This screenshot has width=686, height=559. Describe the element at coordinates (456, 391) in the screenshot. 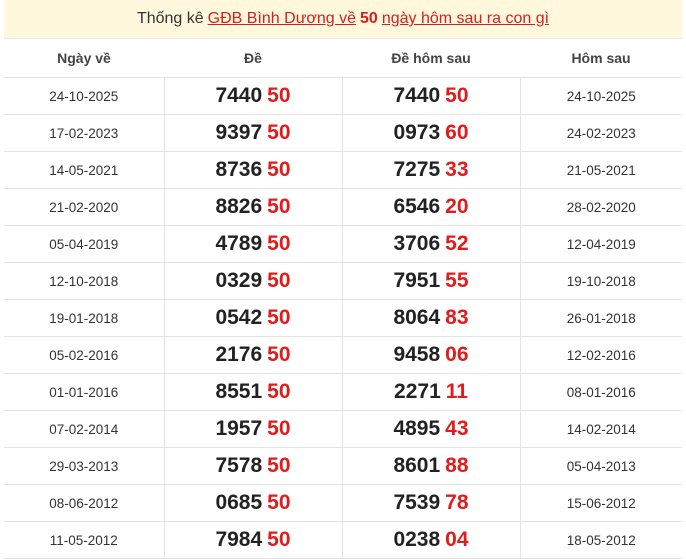

I see `next-tail: 11` at that location.